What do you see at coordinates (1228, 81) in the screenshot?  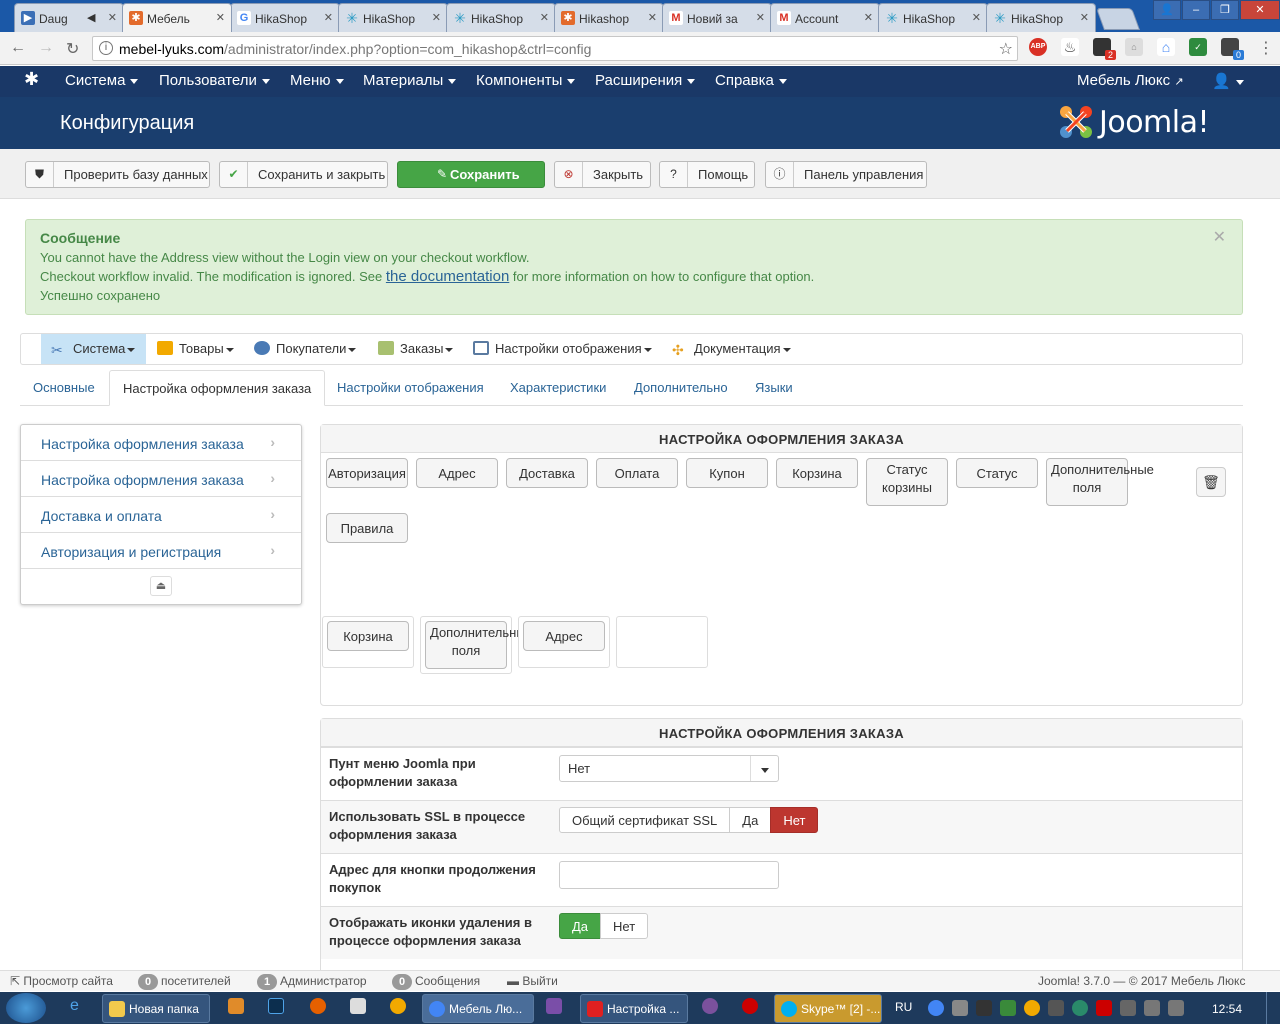 I see `user-menu: 👤` at bounding box center [1228, 81].